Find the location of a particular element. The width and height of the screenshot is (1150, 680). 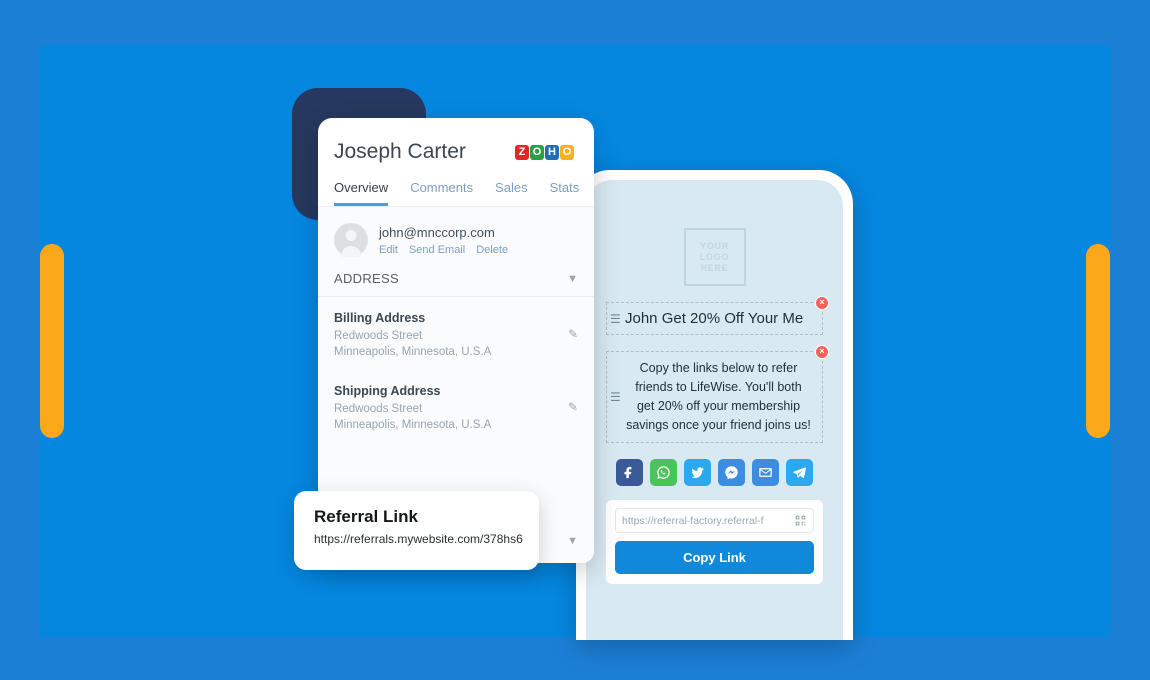

twitter-icon is located at coordinates (697, 472).